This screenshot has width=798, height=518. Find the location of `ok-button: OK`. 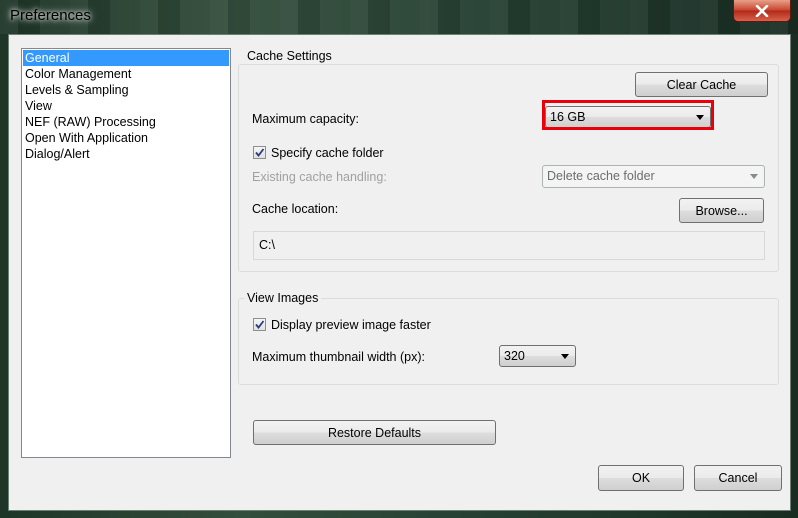

ok-button: OK is located at coordinates (641, 478).